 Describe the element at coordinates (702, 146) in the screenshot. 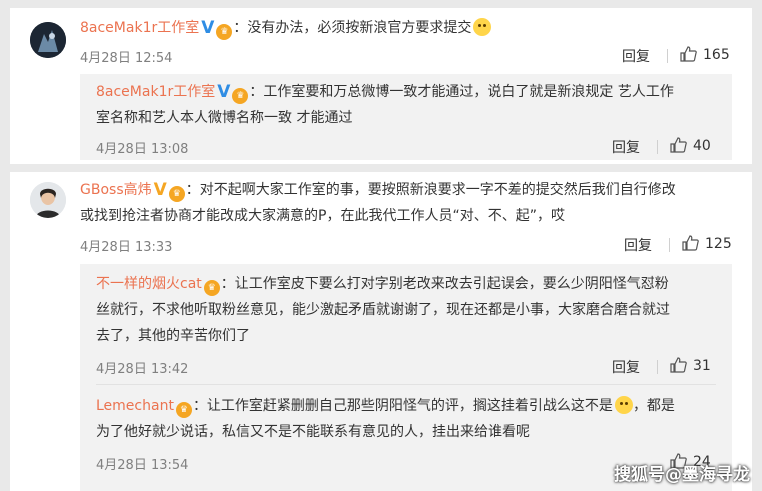

I see `like-count: 40` at that location.